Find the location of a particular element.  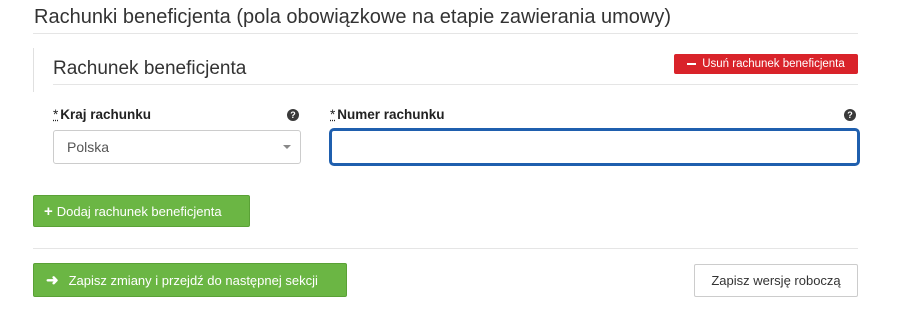

country-label-text: Kraj rachunku is located at coordinates (106, 114).